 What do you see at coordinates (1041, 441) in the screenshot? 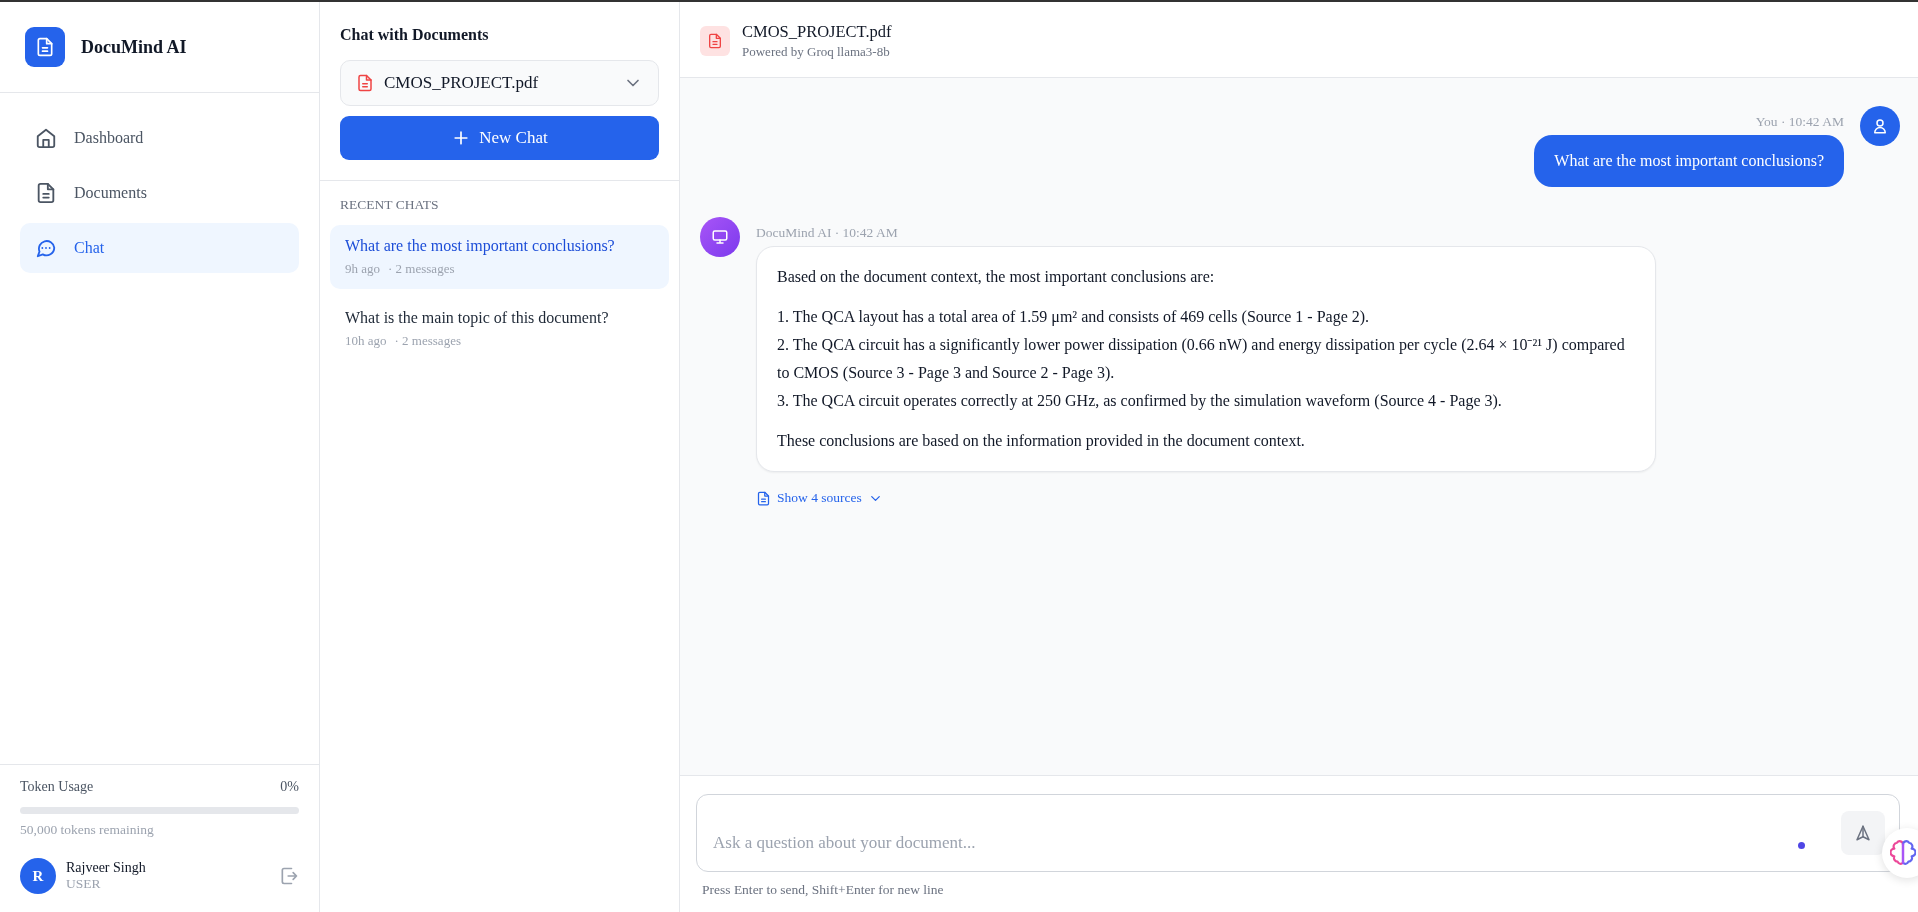
I see `message-paragraph: These conclusions are based on the information provided in the document context.` at bounding box center [1041, 441].